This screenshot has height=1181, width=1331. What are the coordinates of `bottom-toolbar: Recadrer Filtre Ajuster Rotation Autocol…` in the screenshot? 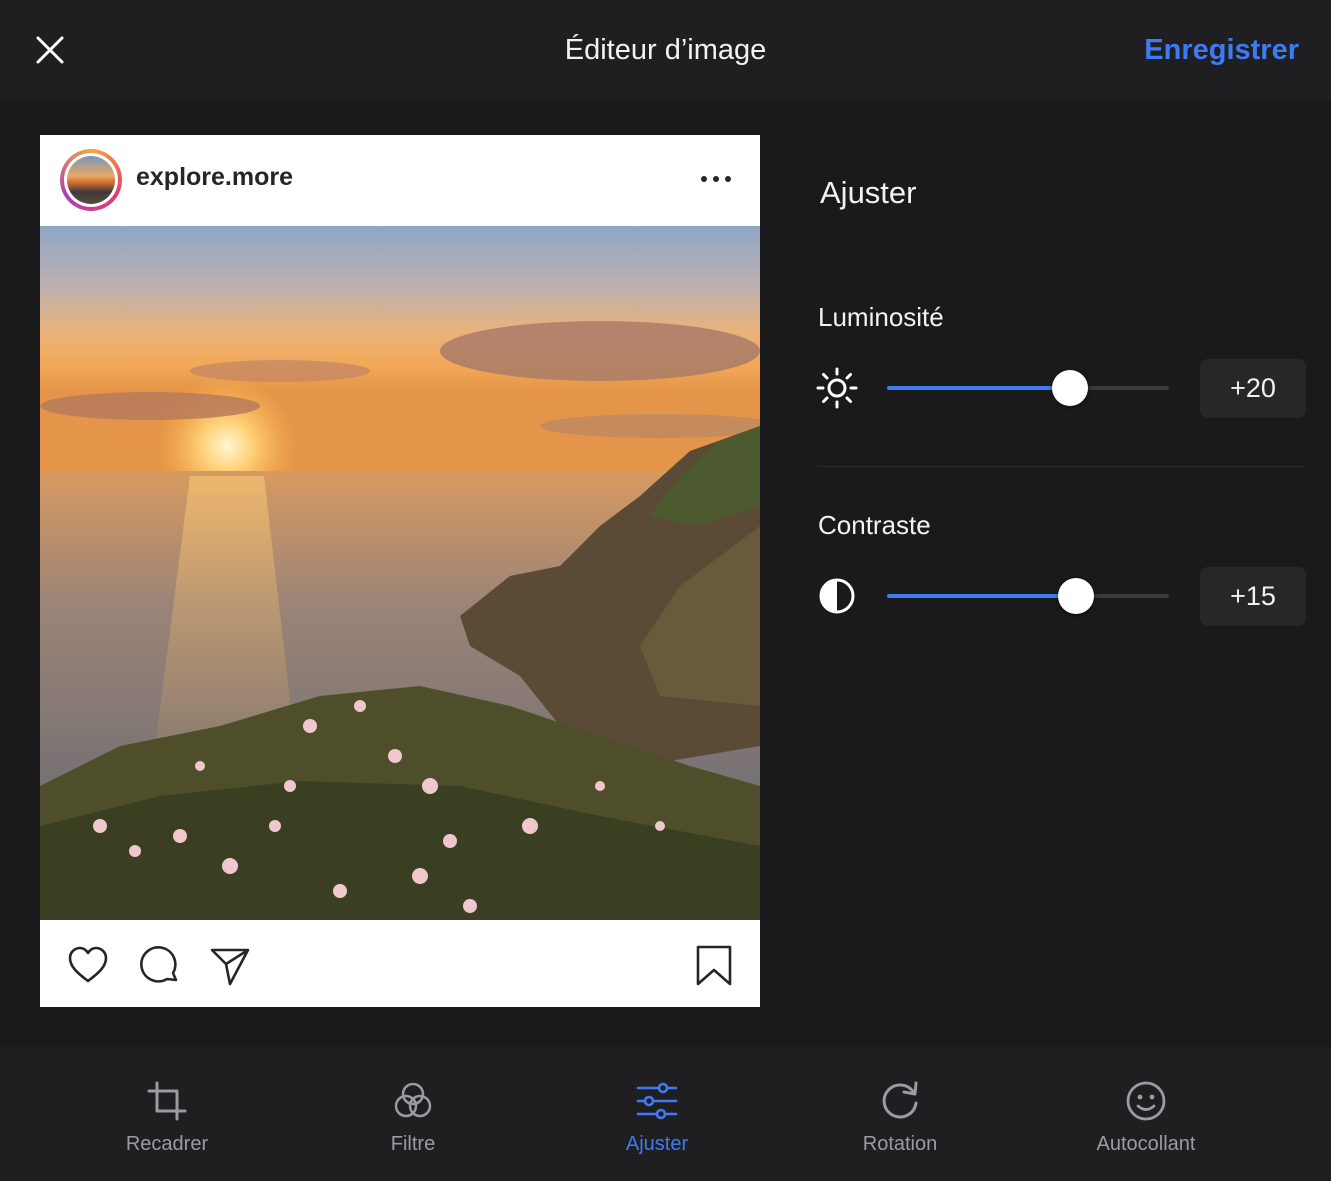 It's located at (665, 1114).